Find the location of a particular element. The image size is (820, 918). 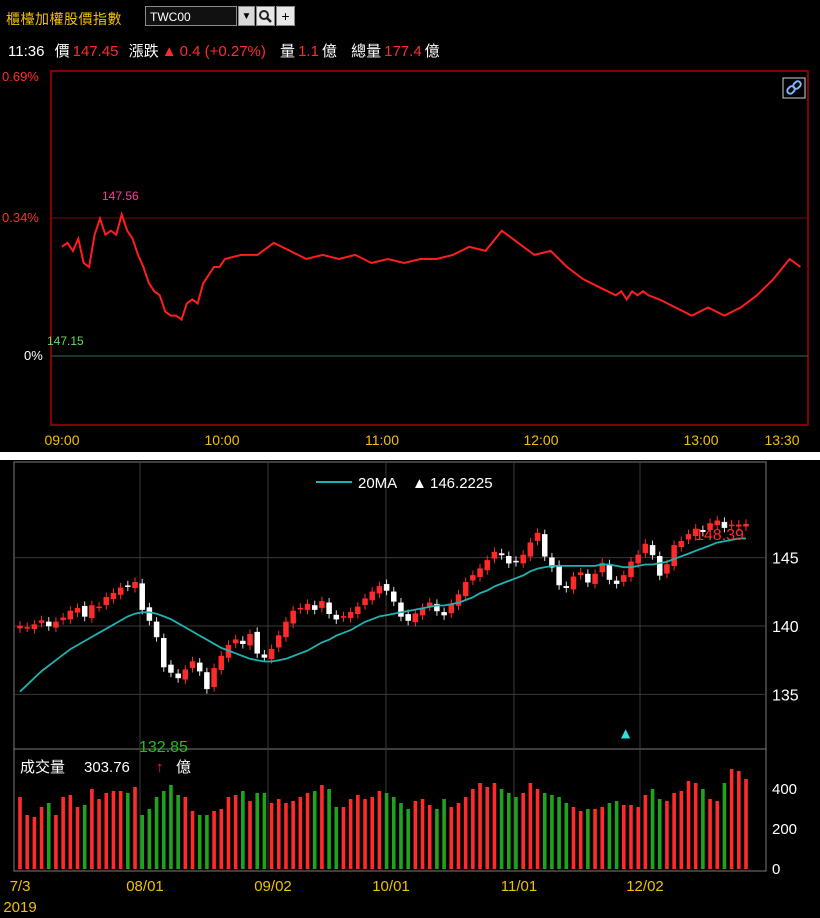

date-axis: 7/3 08/01 09/02 10/01 11/01 12/02 2019 is located at coordinates (333, 897).